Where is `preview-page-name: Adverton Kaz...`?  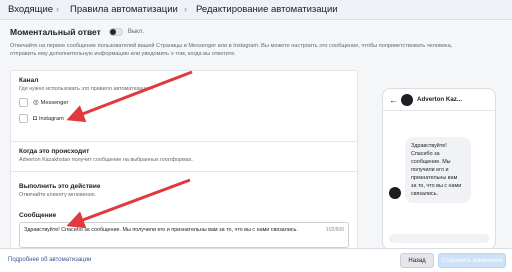
preview-page-name: Adverton Kaz... is located at coordinates (440, 99).